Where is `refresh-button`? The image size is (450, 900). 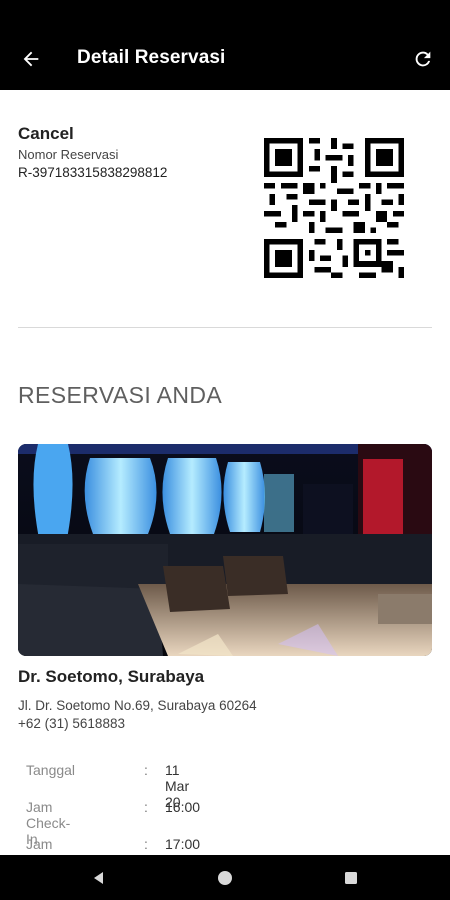 refresh-button is located at coordinates (423, 59).